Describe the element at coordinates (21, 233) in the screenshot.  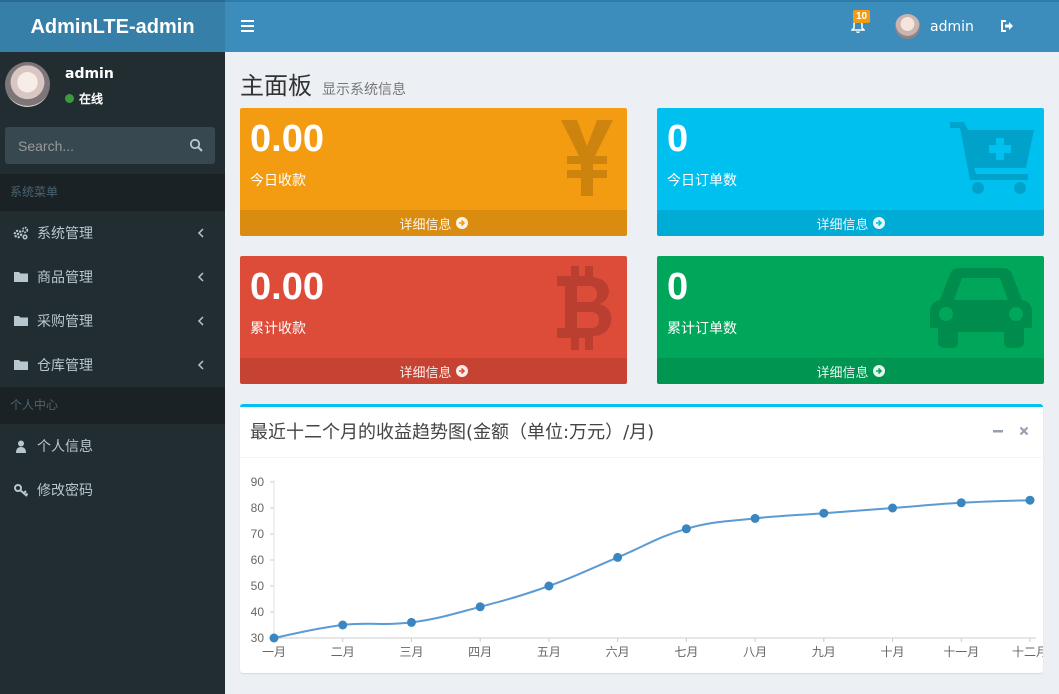
I see `gears-icon` at that location.